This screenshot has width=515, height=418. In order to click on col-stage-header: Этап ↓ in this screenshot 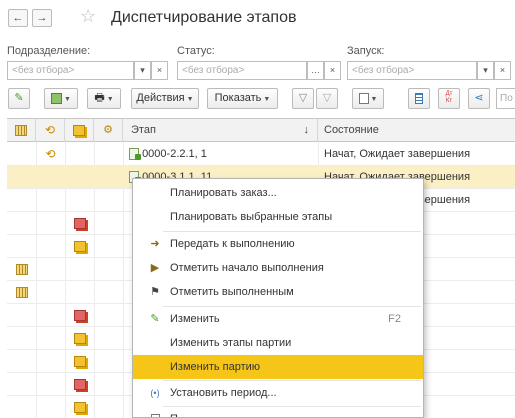, I will do `click(220, 130)`.